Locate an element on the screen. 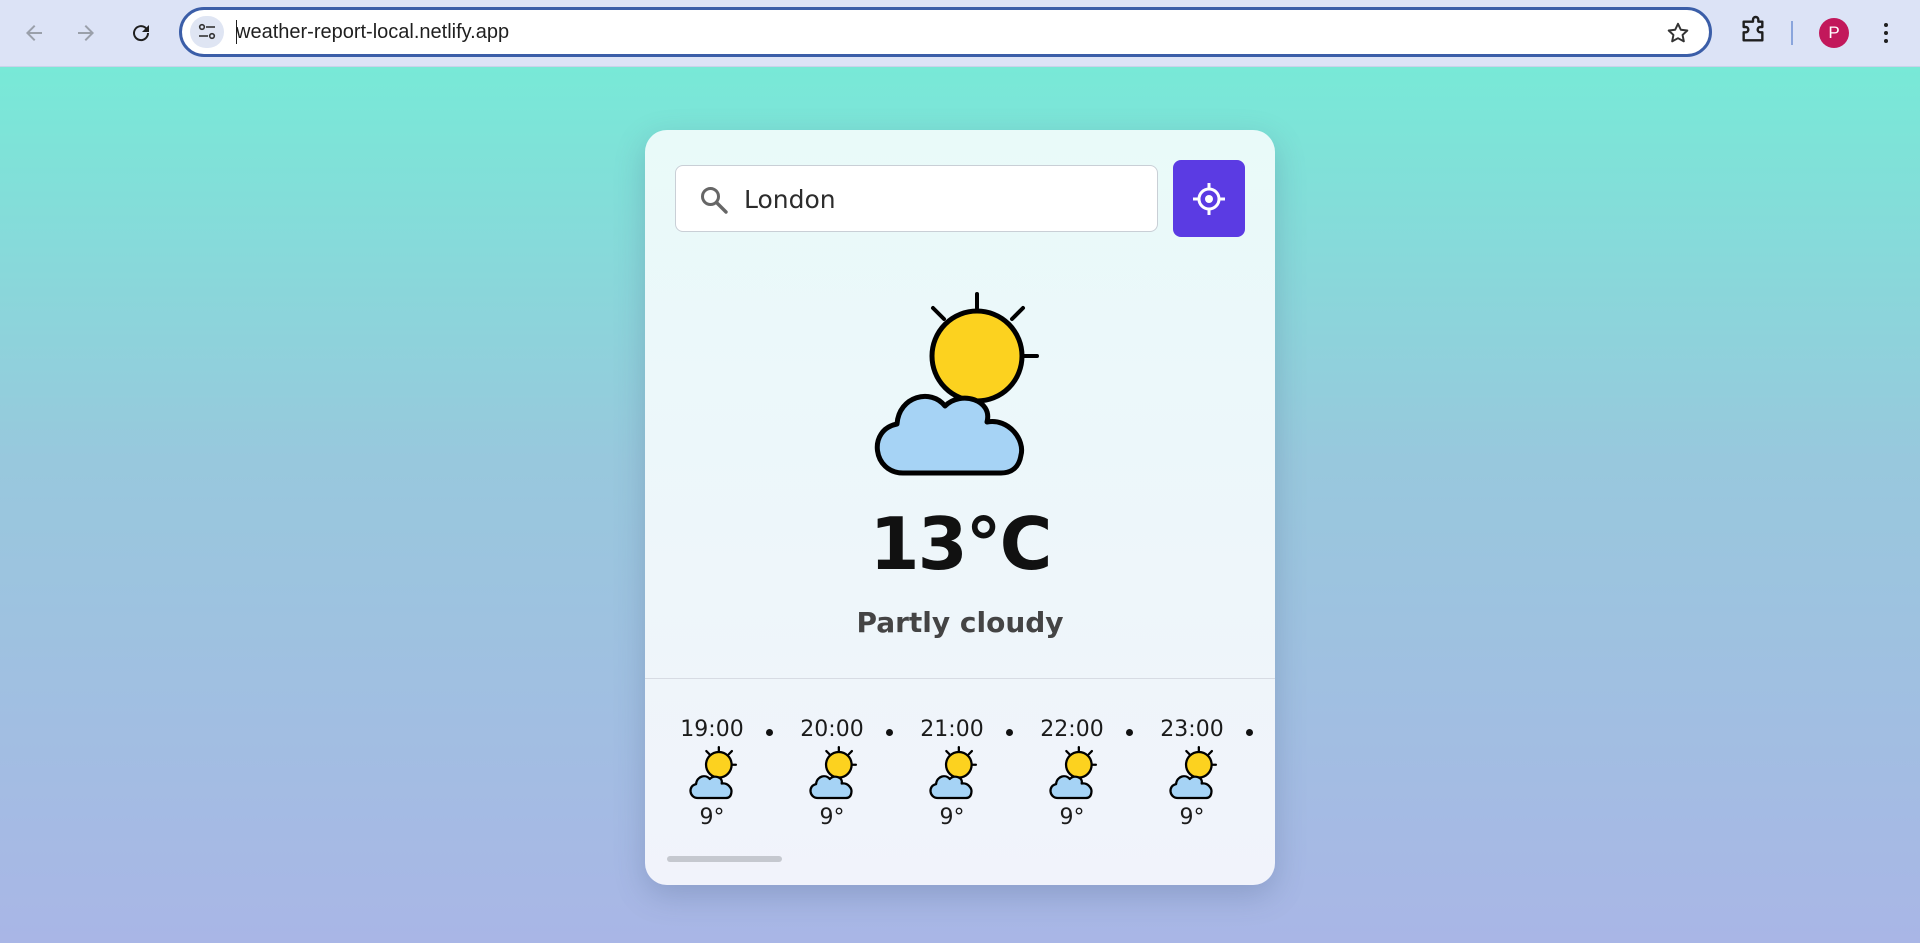 This screenshot has width=1920, height=943. reload-icon is located at coordinates (141, 33).